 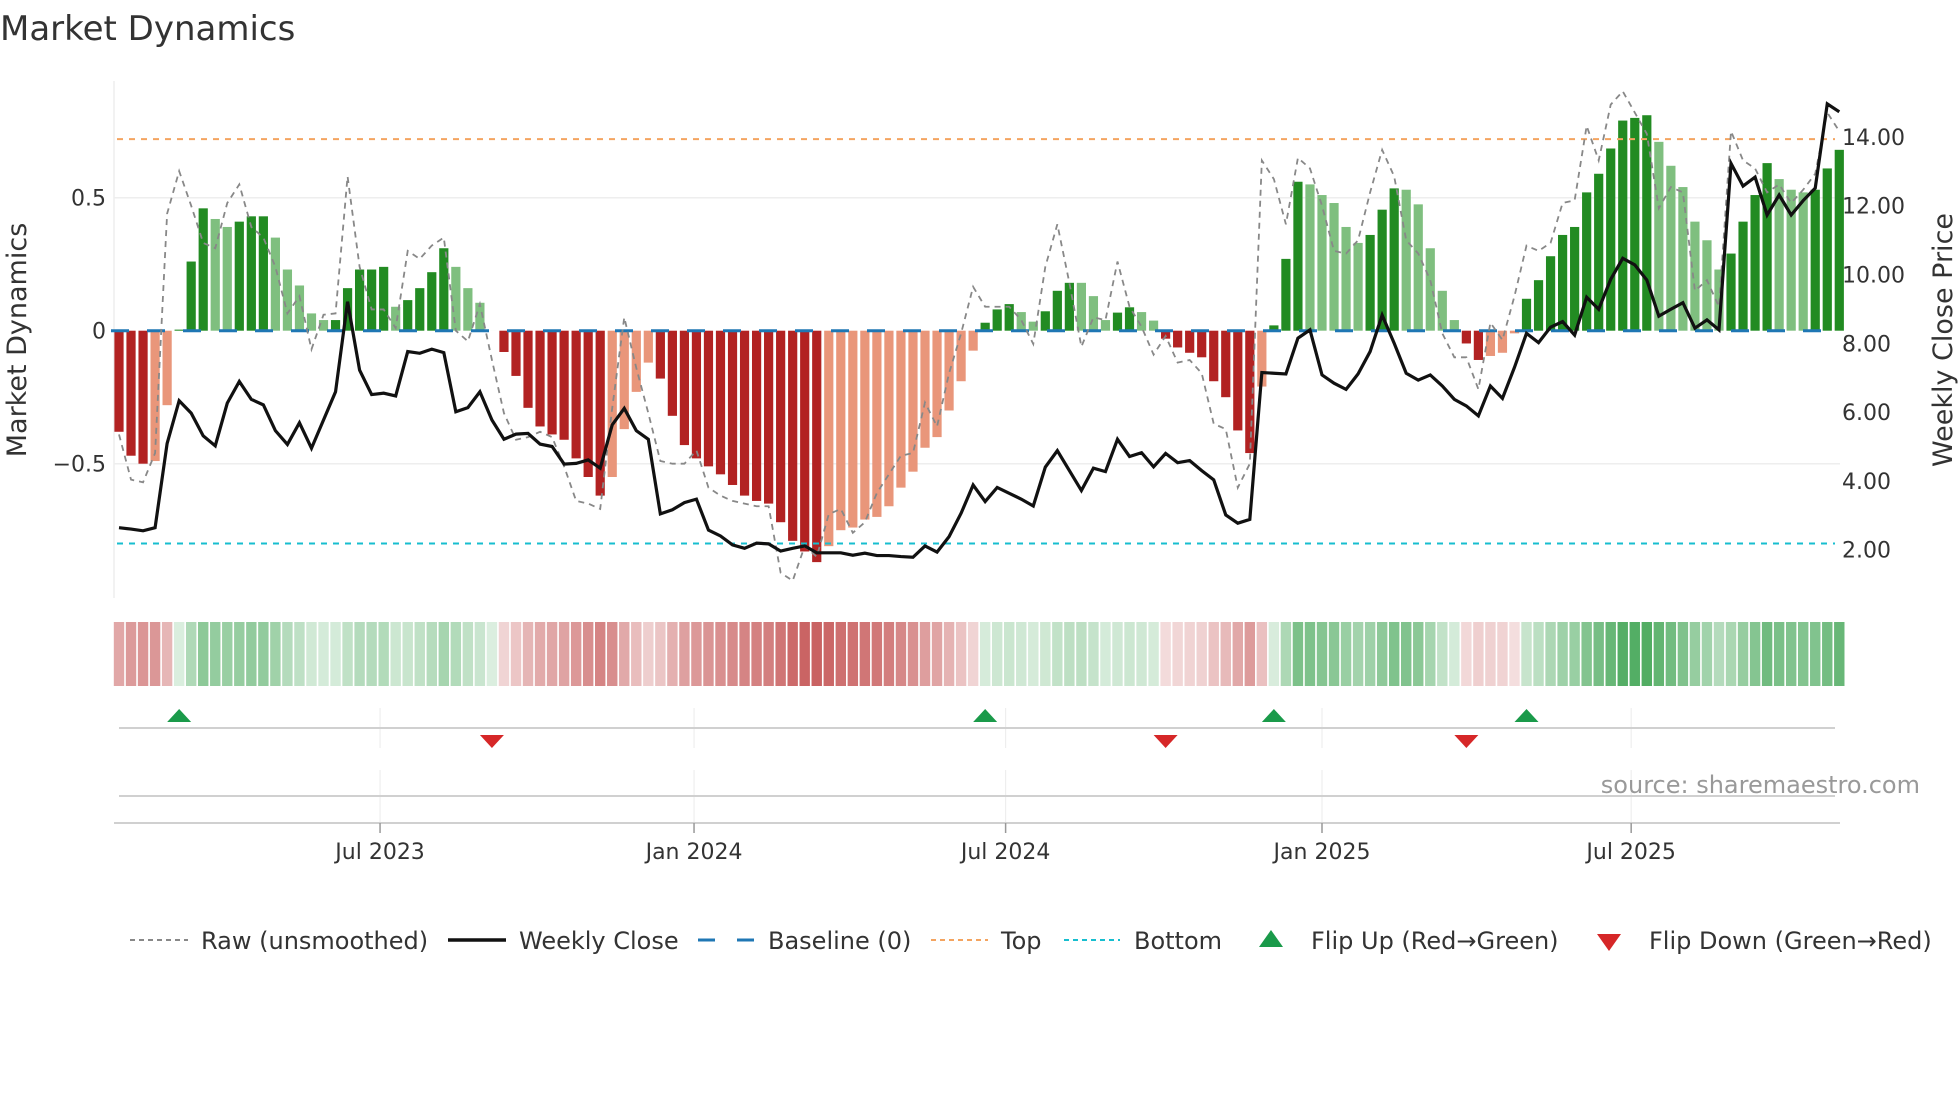 What do you see at coordinates (693, 852) in the screenshot?
I see `x-tick-label: Jan 2024` at bounding box center [693, 852].